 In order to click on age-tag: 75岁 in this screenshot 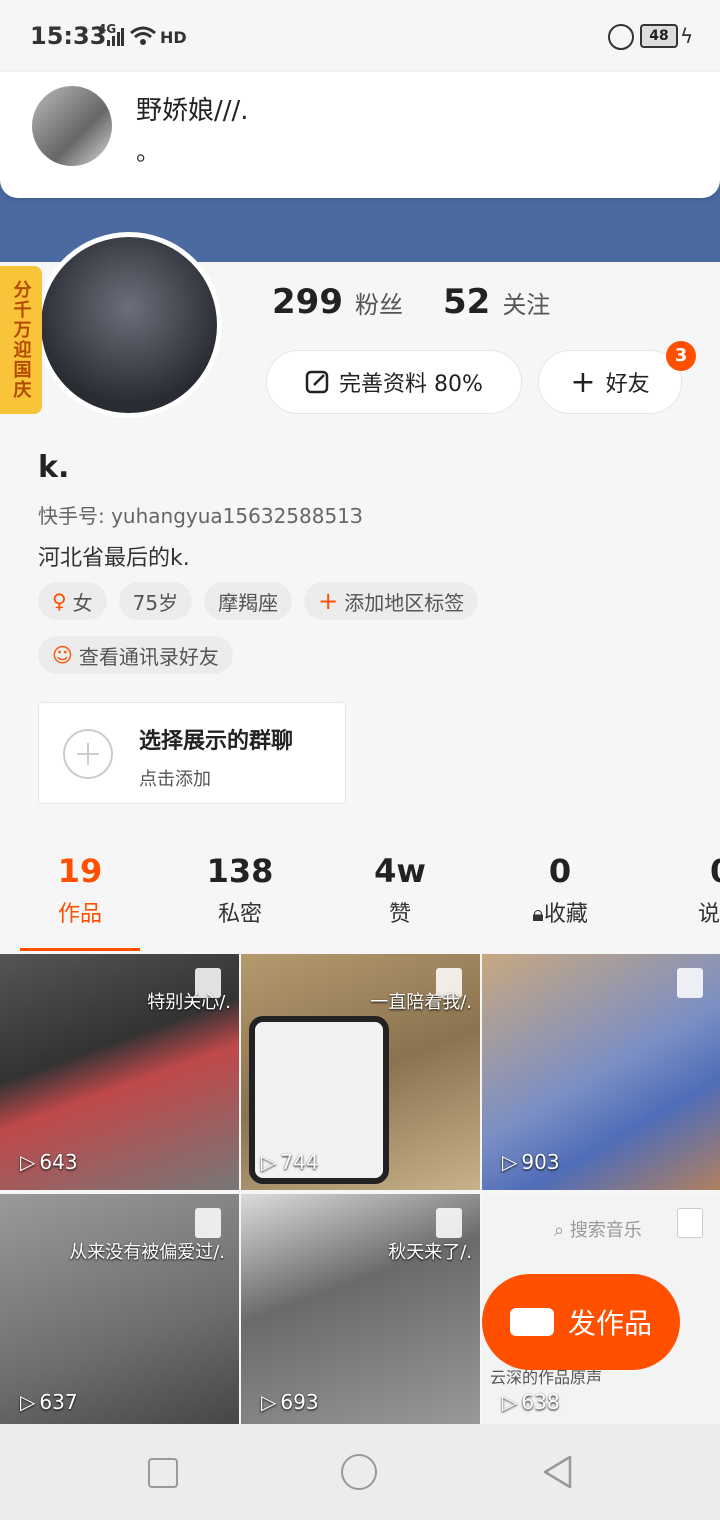, I will do `click(155, 601)`.